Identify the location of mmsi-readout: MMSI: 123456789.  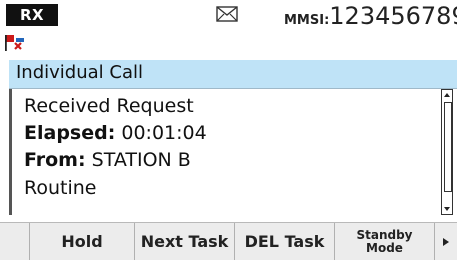
(370, 16).